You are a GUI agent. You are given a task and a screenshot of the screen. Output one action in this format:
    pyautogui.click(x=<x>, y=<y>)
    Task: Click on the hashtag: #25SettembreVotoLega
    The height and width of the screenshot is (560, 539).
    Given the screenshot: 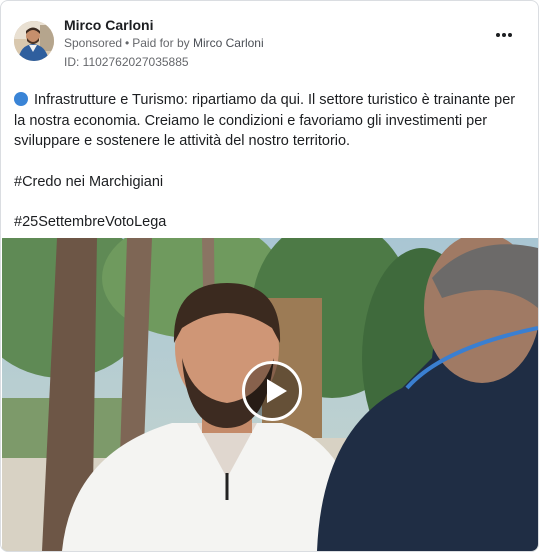 What is the action you would take?
    pyautogui.click(x=271, y=222)
    